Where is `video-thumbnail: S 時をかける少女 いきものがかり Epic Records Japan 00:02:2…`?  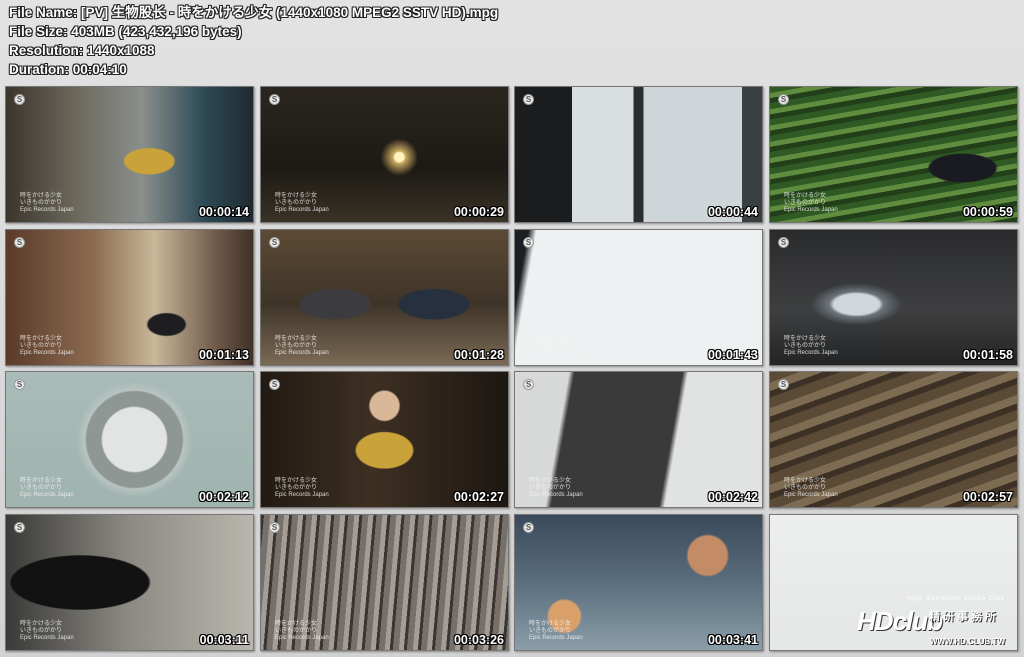 video-thumbnail: S 時をかける少女 いきものがかり Epic Records Japan 00:02:2… is located at coordinates (384, 439).